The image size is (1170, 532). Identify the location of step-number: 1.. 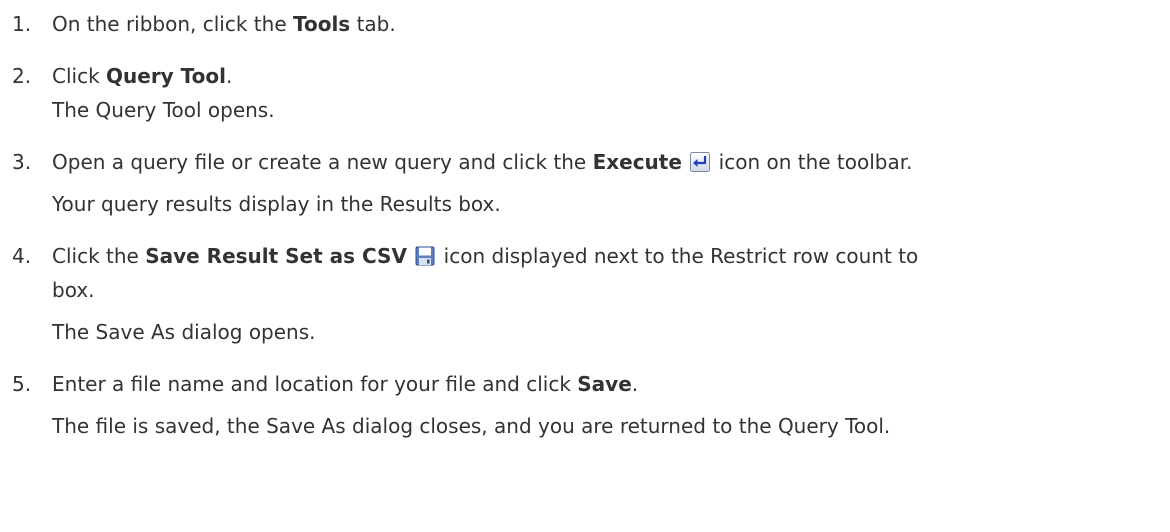
(22, 24).